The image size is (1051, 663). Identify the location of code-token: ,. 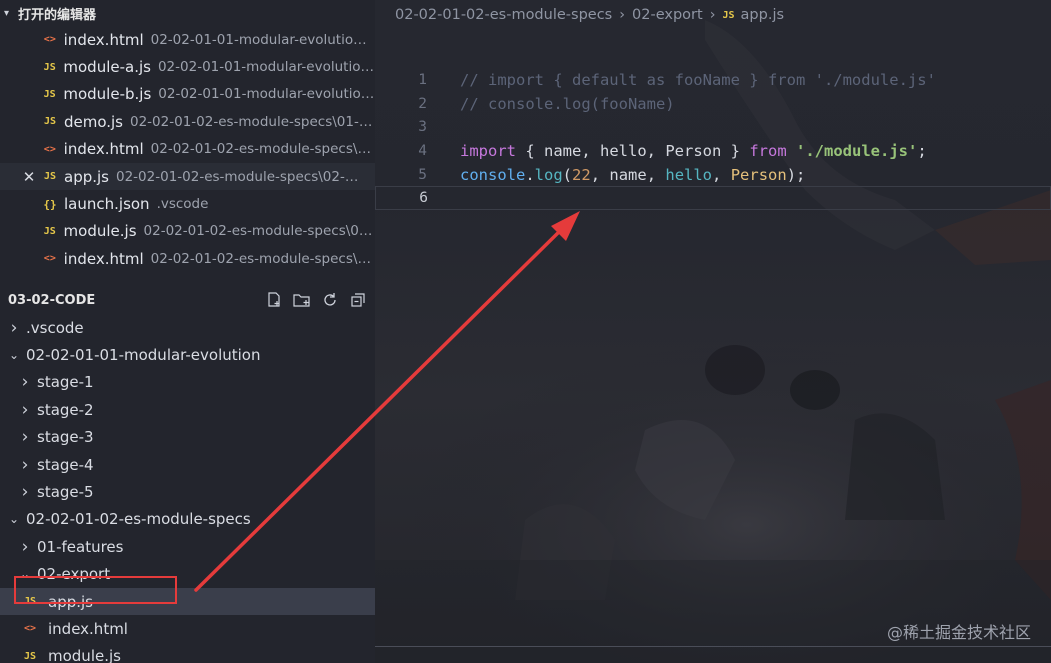
(590, 150).